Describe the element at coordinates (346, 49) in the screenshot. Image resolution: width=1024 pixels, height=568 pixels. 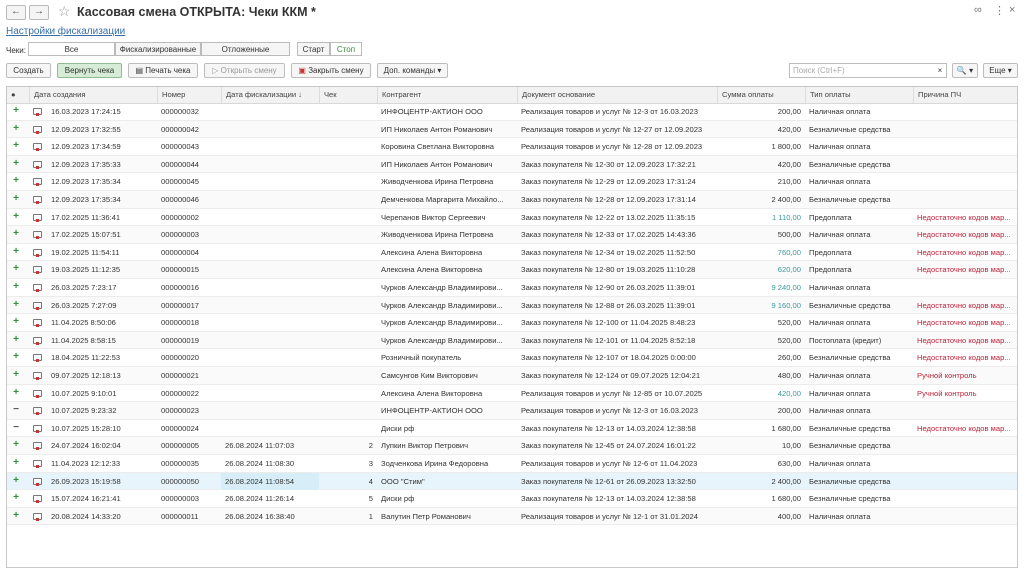
I see `stop-button: Стоп` at that location.